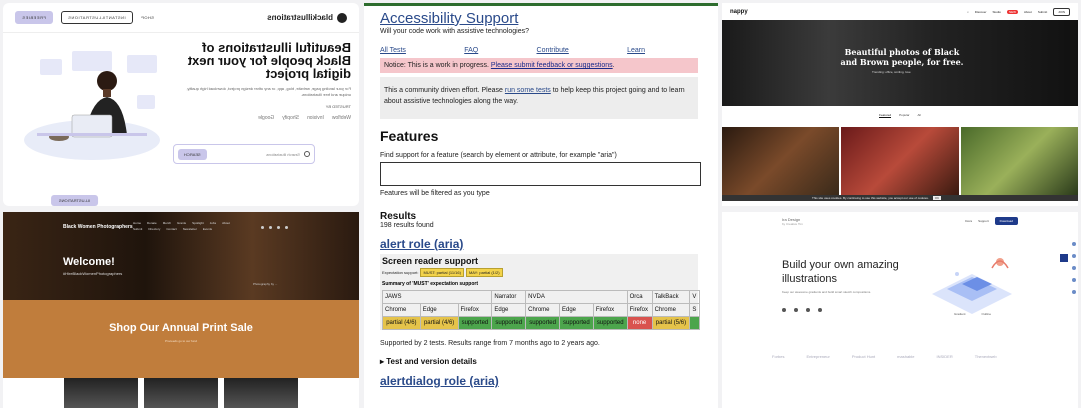 The width and height of the screenshot is (1081, 408). I want to click on nav-link-support: Support, so click(983, 221).